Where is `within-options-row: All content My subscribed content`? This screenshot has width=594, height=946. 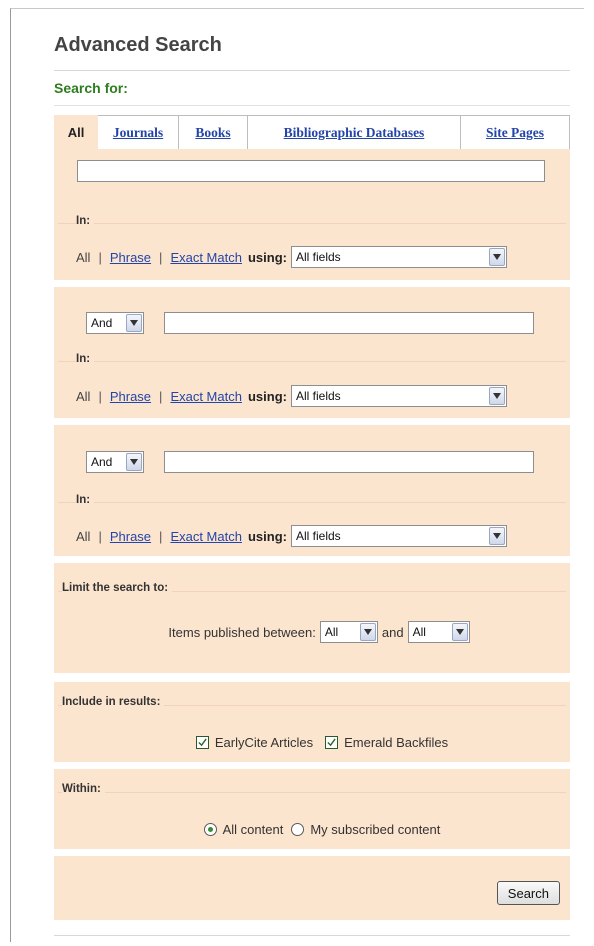 within-options-row: All content My subscribed content is located at coordinates (312, 829).